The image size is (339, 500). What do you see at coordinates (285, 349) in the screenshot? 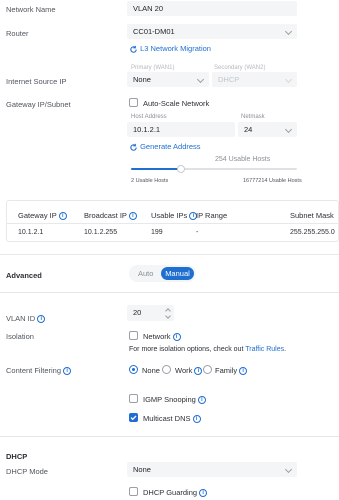
I see `isolation-hint-suffix: .` at bounding box center [285, 349].